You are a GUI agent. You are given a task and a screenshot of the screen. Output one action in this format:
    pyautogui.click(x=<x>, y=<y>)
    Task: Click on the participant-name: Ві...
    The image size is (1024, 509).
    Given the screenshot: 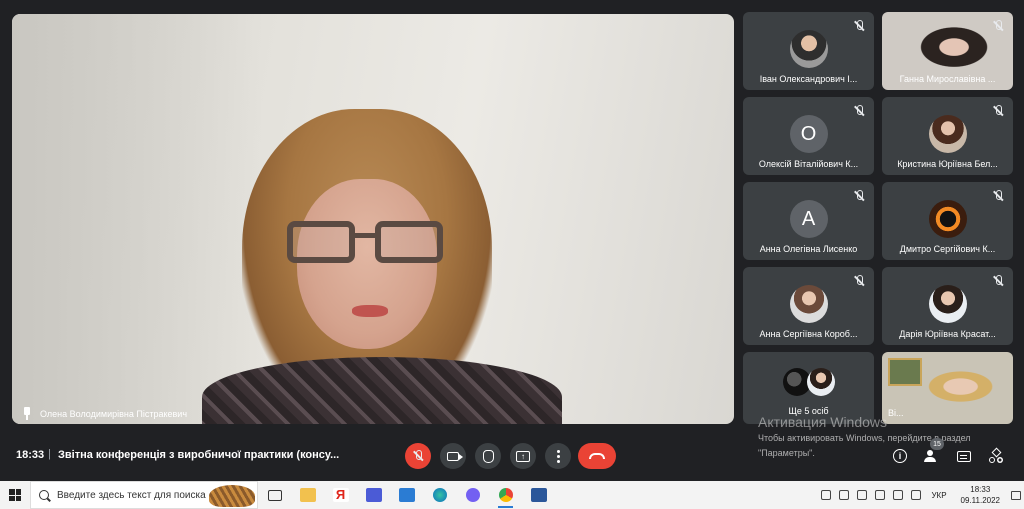 What is the action you would take?
    pyautogui.click(x=896, y=413)
    